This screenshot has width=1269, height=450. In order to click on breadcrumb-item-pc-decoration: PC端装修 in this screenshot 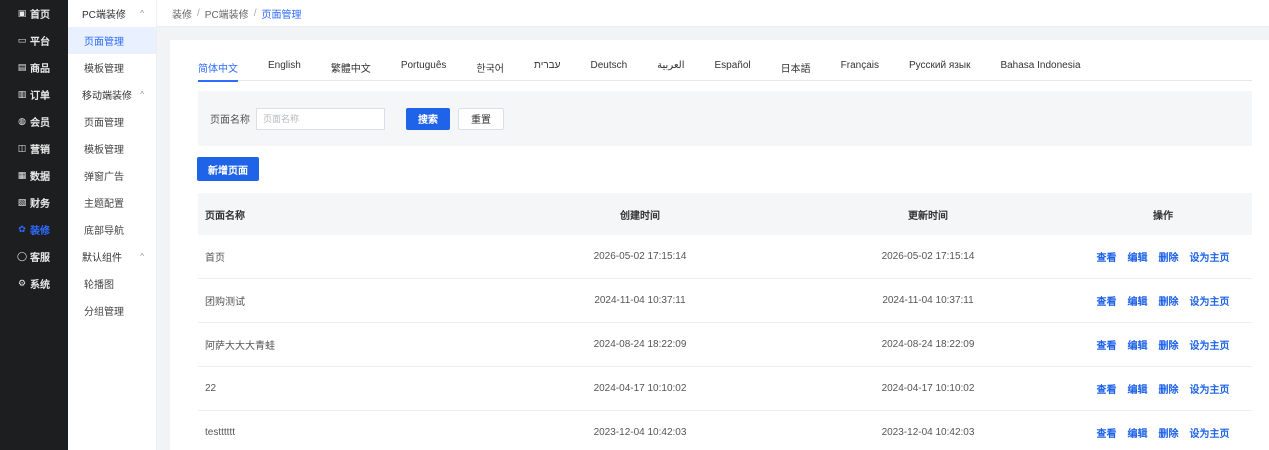, I will do `click(227, 13)`.